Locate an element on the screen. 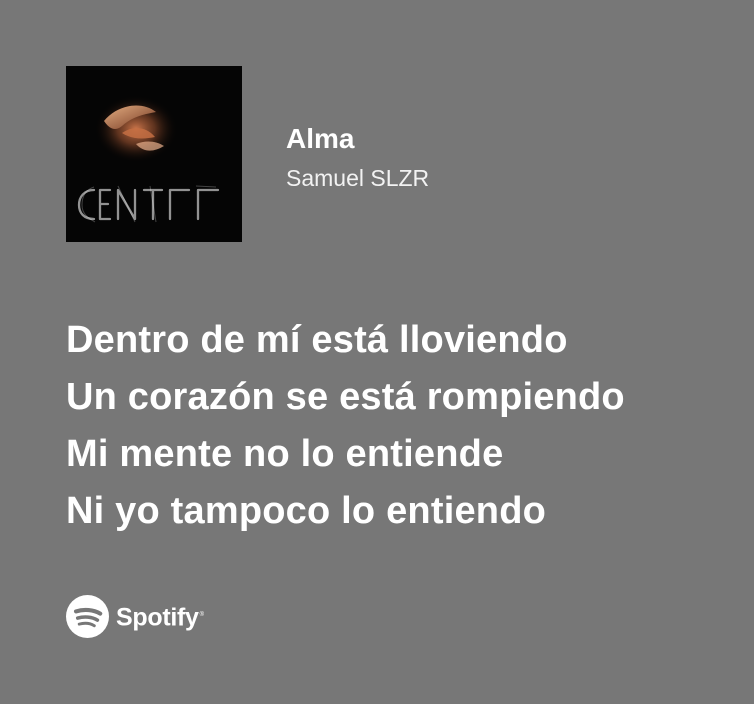  track-artist: Samuel SLZR is located at coordinates (357, 178).